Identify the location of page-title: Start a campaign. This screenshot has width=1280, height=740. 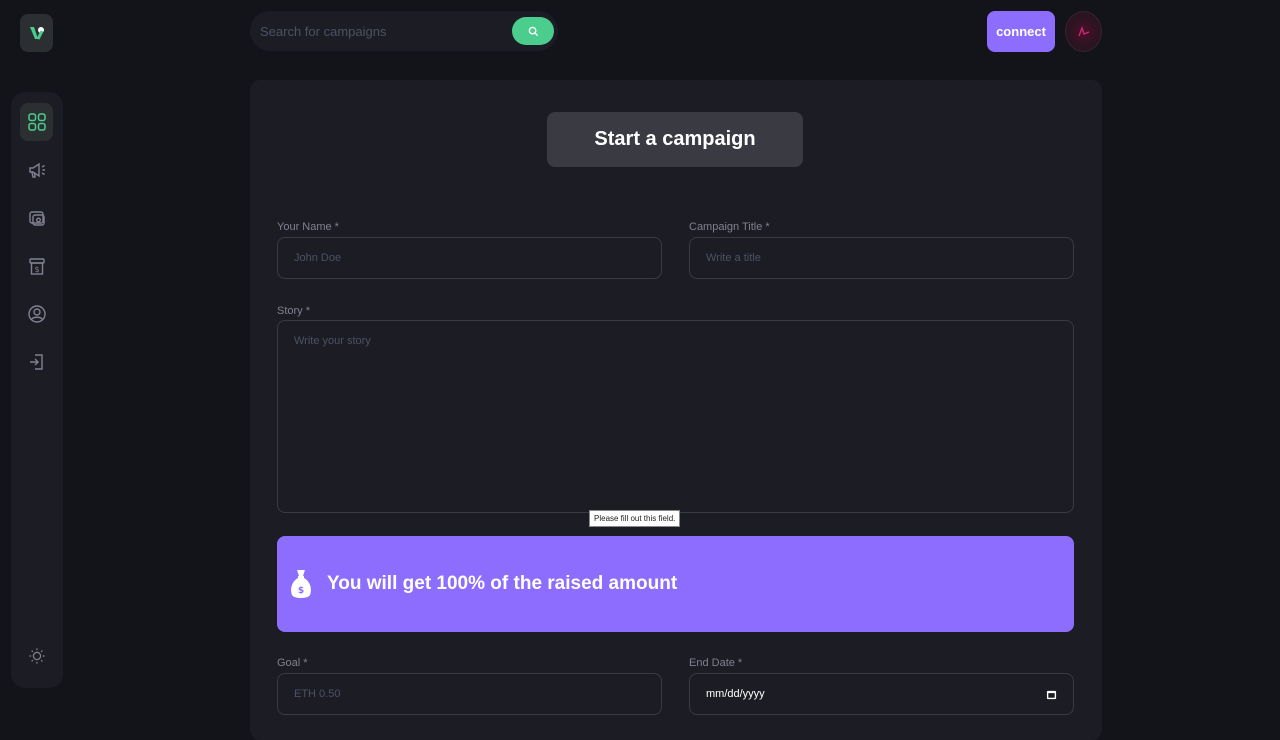
(675, 139).